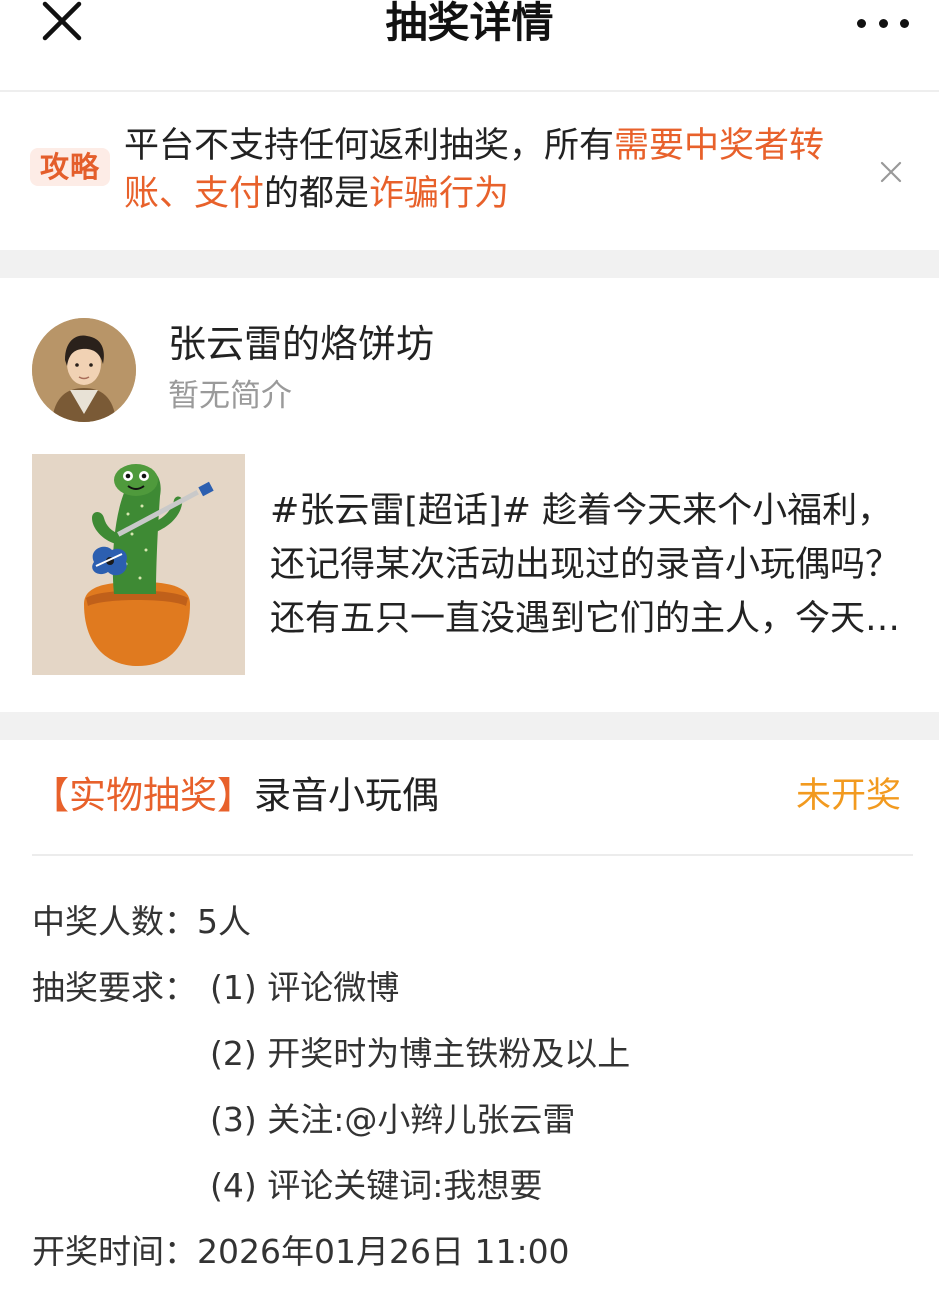  I want to click on notice-text-part: 的都是, so click(317, 194).